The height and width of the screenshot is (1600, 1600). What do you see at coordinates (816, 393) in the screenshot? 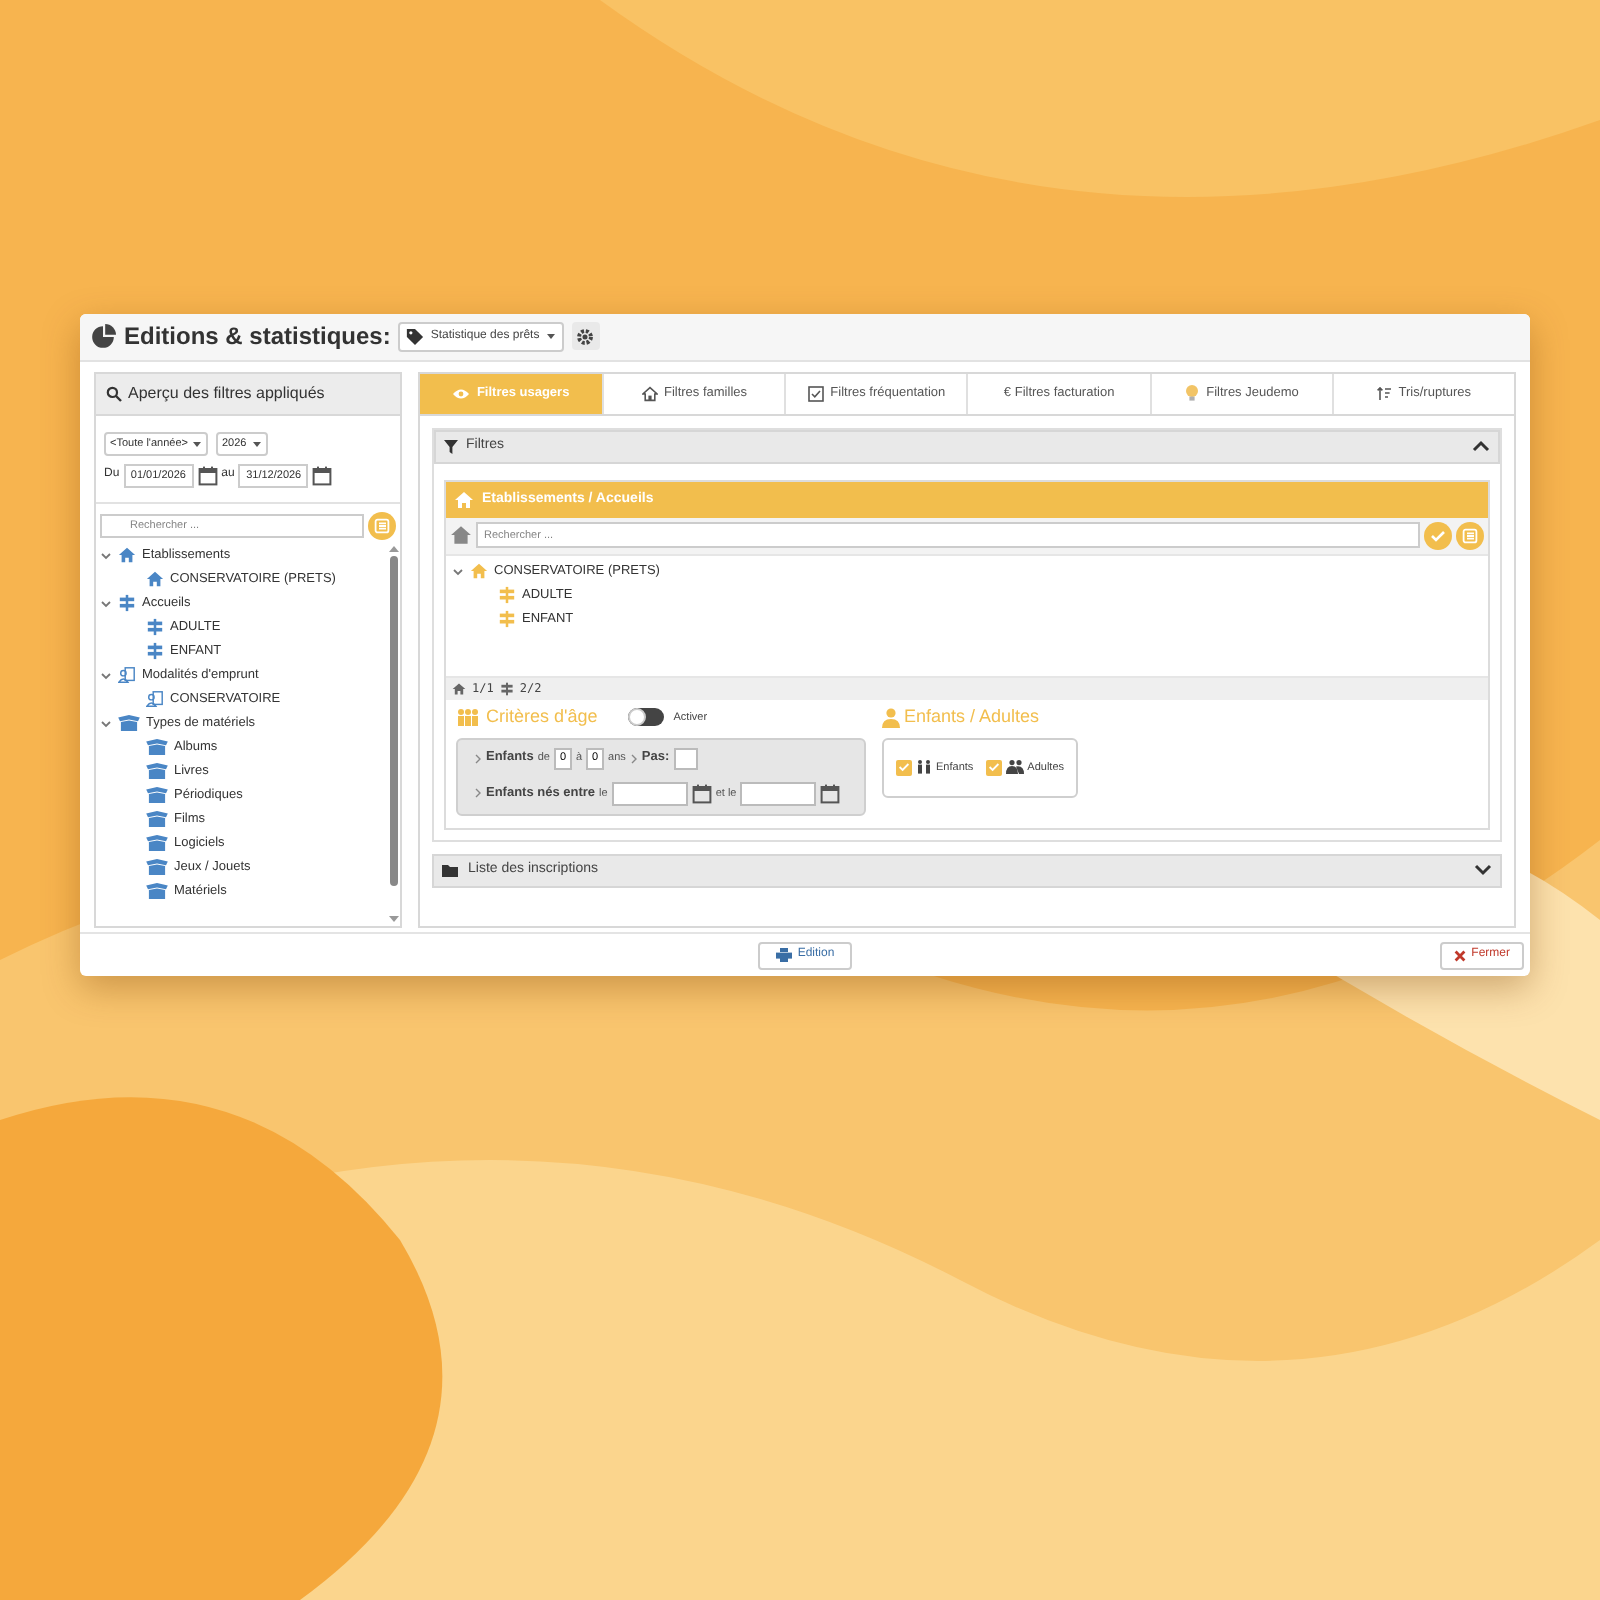
I see `checkbox-icon` at bounding box center [816, 393].